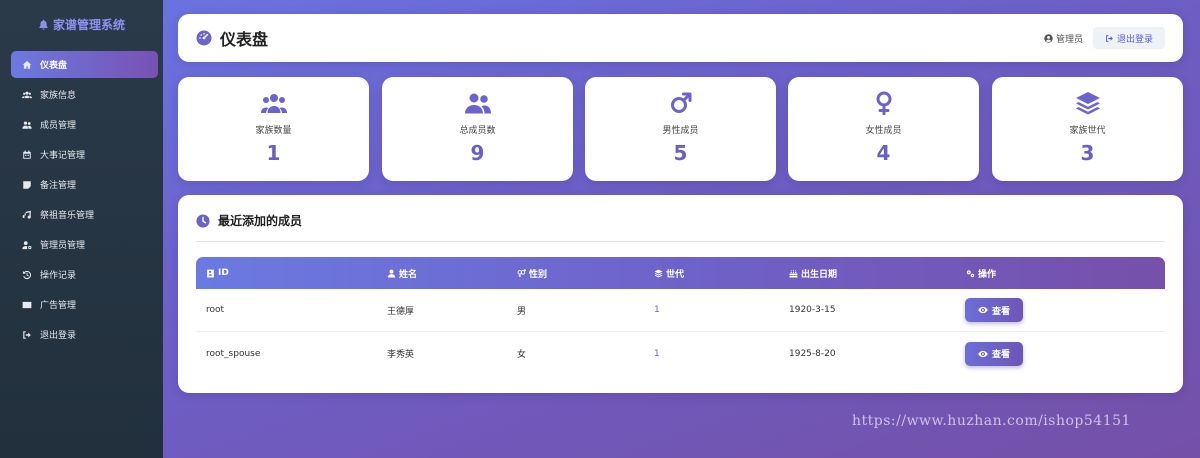  What do you see at coordinates (84, 244) in the screenshot?
I see `sidebar-item-admins: 管理员管理` at bounding box center [84, 244].